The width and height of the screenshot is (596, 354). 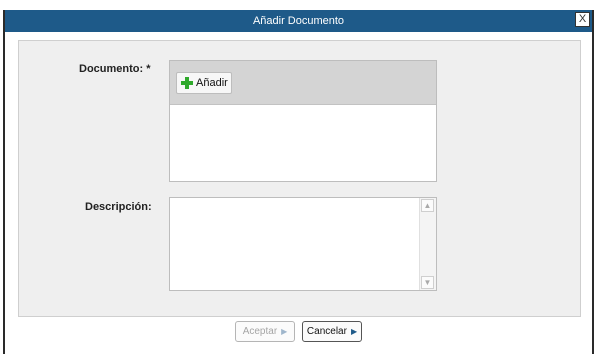 I want to click on document-label: Documento: *, so click(x=115, y=69).